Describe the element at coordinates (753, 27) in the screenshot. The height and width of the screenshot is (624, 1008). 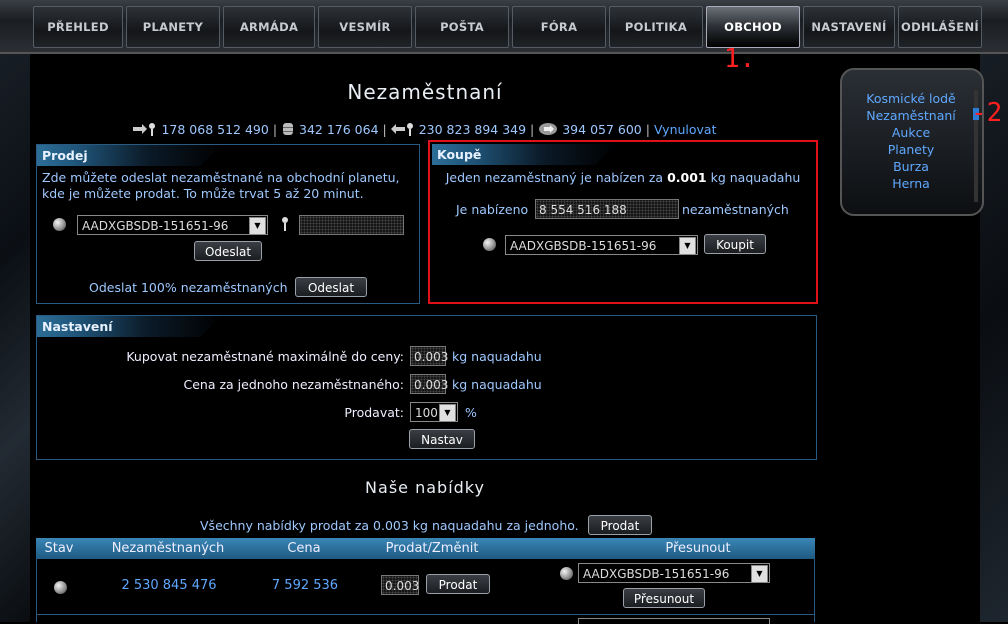
I see `tab-obchod: OBCHOD` at that location.